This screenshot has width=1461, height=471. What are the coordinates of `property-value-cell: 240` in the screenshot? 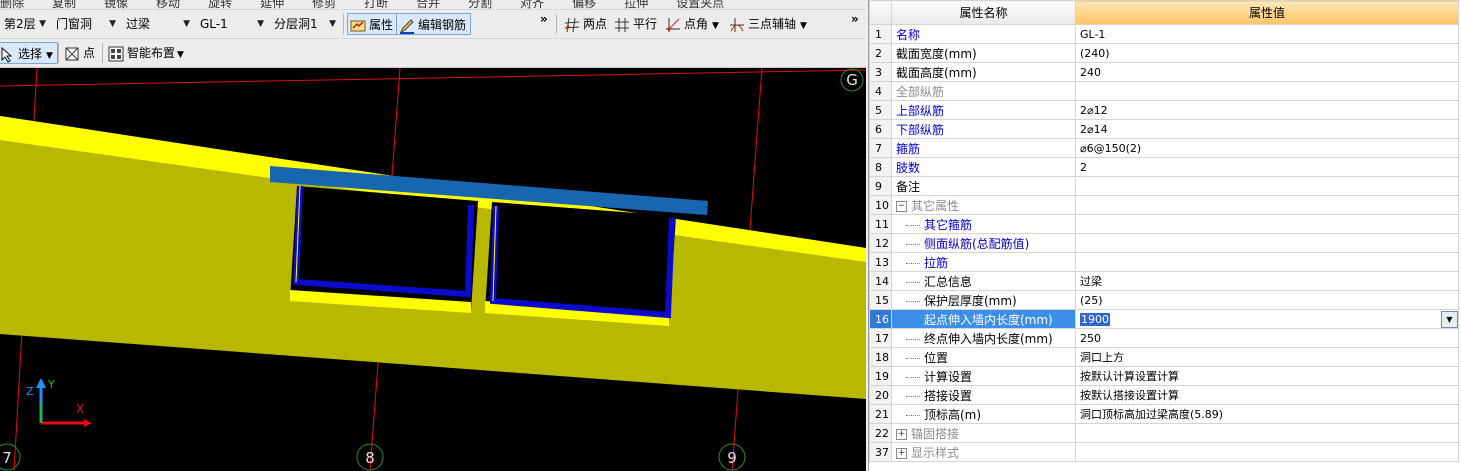 It's located at (1267, 72).